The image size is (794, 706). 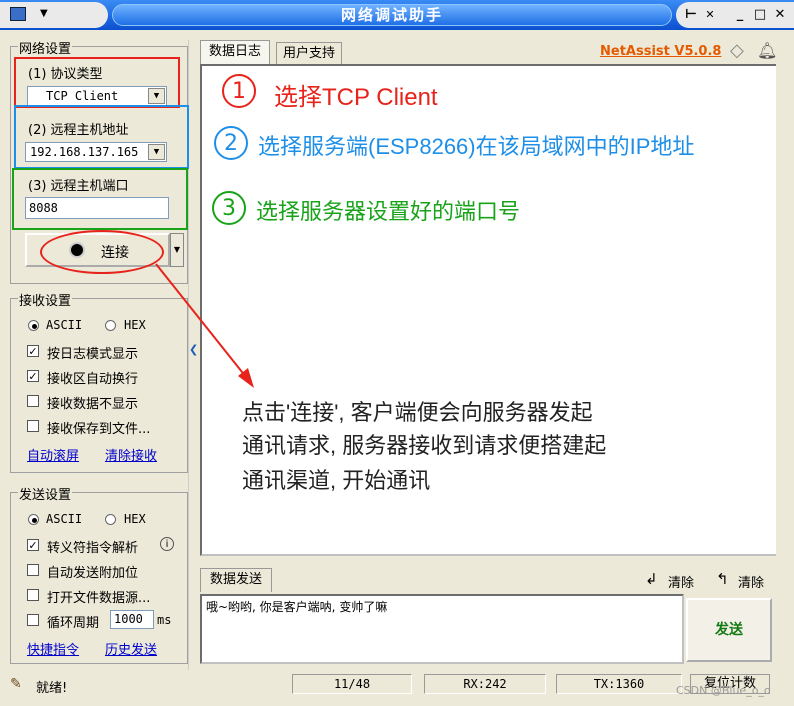 I want to click on watermark: CSDN @Blue_o_o, so click(x=723, y=690).